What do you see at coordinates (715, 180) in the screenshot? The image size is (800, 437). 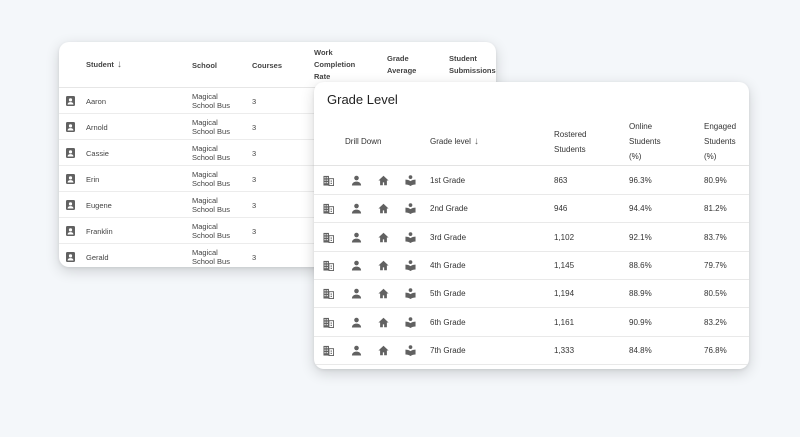 I see `engaged-students-cell: 80.9%` at bounding box center [715, 180].